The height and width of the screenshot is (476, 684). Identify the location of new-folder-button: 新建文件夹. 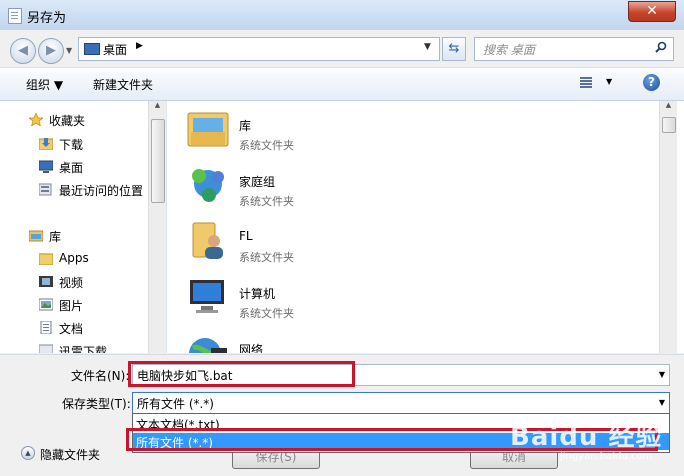
(123, 84).